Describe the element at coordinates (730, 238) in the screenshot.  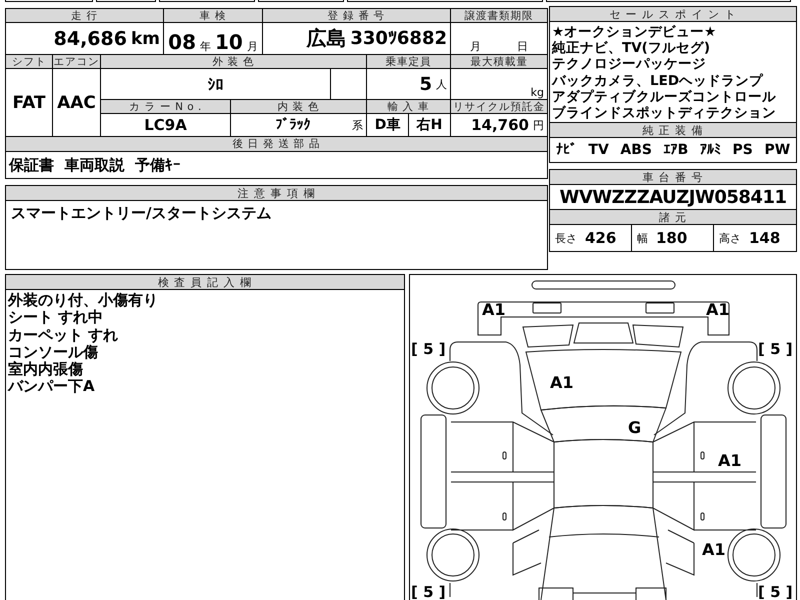
I see `spec-label: 高さ` at that location.